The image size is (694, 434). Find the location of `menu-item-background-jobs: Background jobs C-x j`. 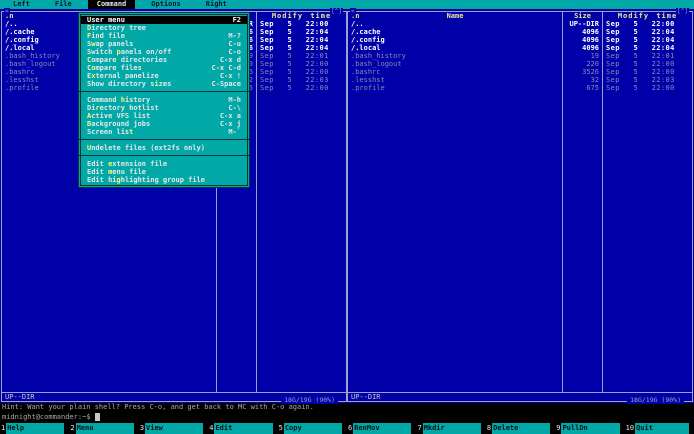

menu-item-background-jobs: Background jobs C-x j is located at coordinates (164, 124).